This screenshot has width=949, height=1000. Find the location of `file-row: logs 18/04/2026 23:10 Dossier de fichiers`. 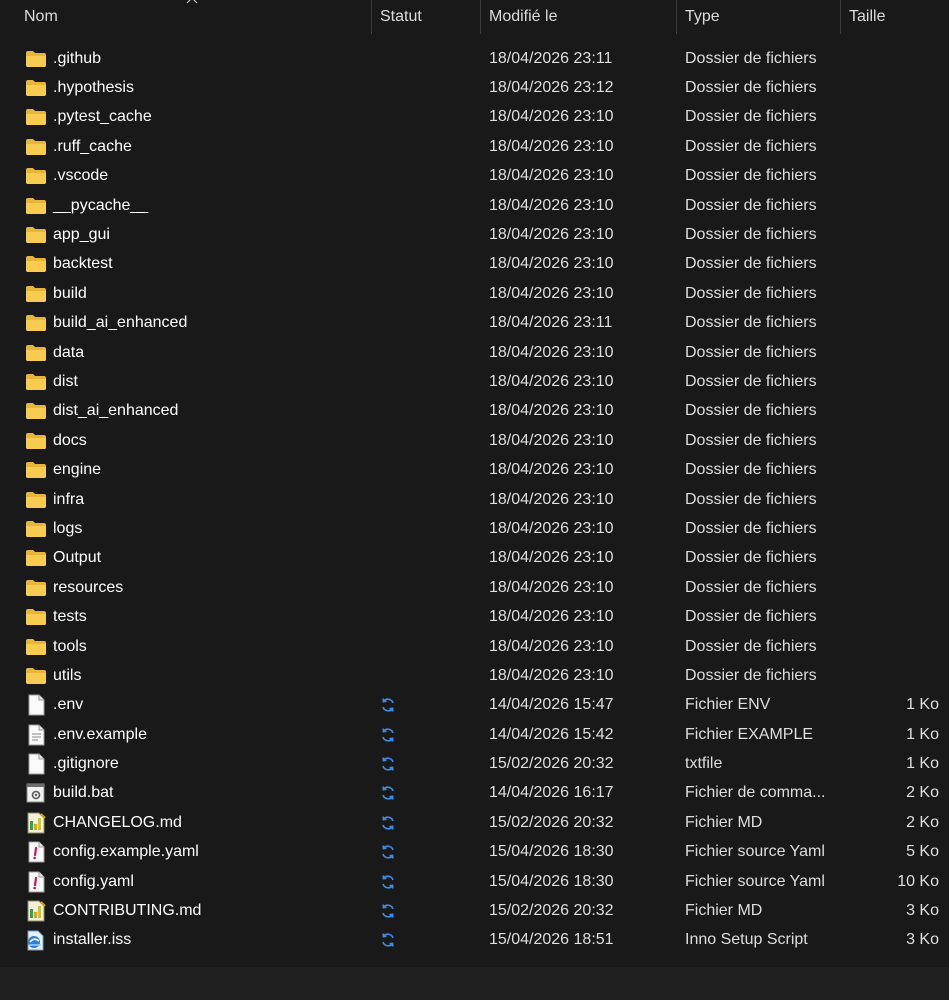

file-row: logs 18/04/2026 23:10 Dossier de fichiers is located at coordinates (474, 528).